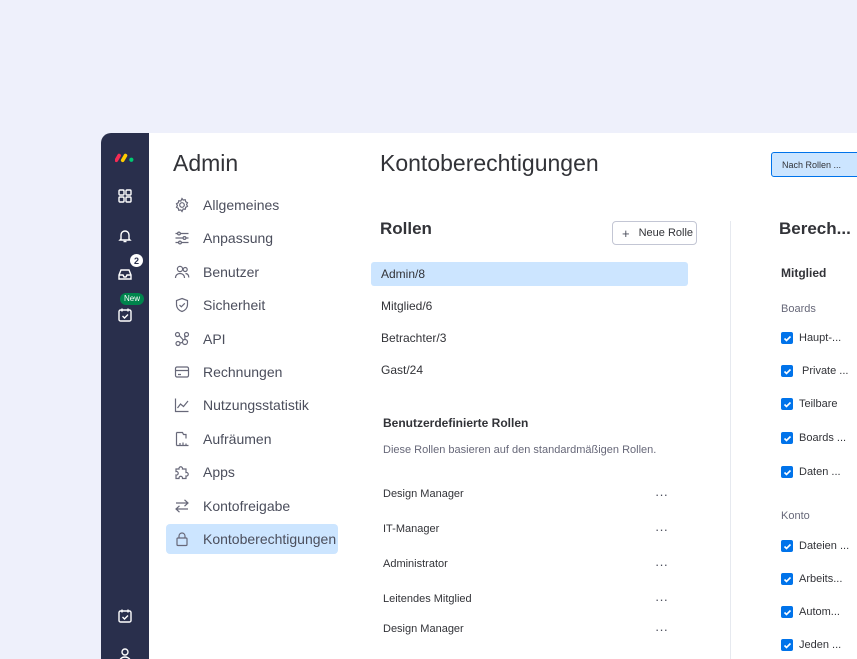 The height and width of the screenshot is (659, 857). I want to click on api-icon, so click(182, 339).